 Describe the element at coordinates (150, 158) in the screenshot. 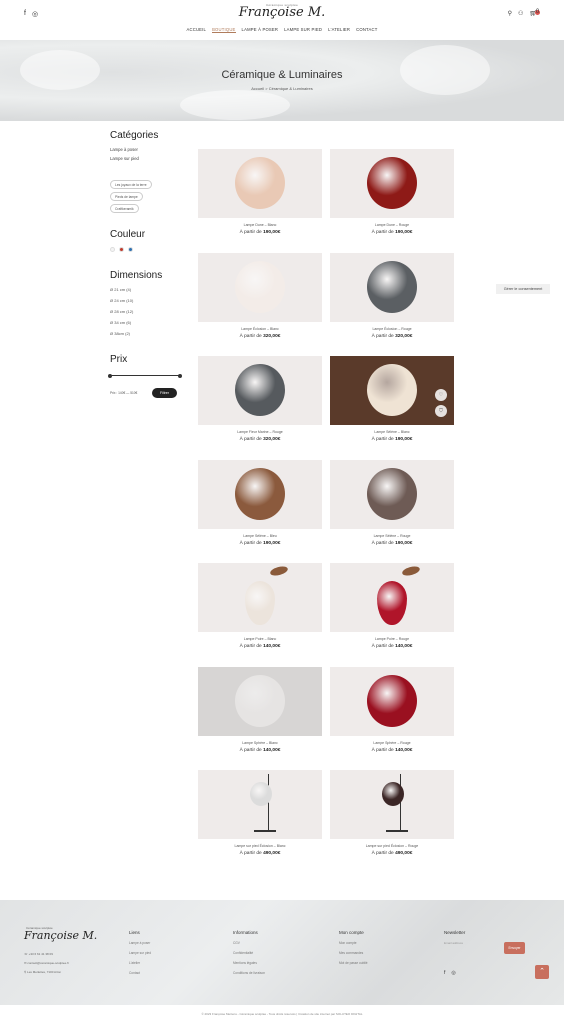

I see `category-lampe-sur-pied: Lampe sur pied` at that location.